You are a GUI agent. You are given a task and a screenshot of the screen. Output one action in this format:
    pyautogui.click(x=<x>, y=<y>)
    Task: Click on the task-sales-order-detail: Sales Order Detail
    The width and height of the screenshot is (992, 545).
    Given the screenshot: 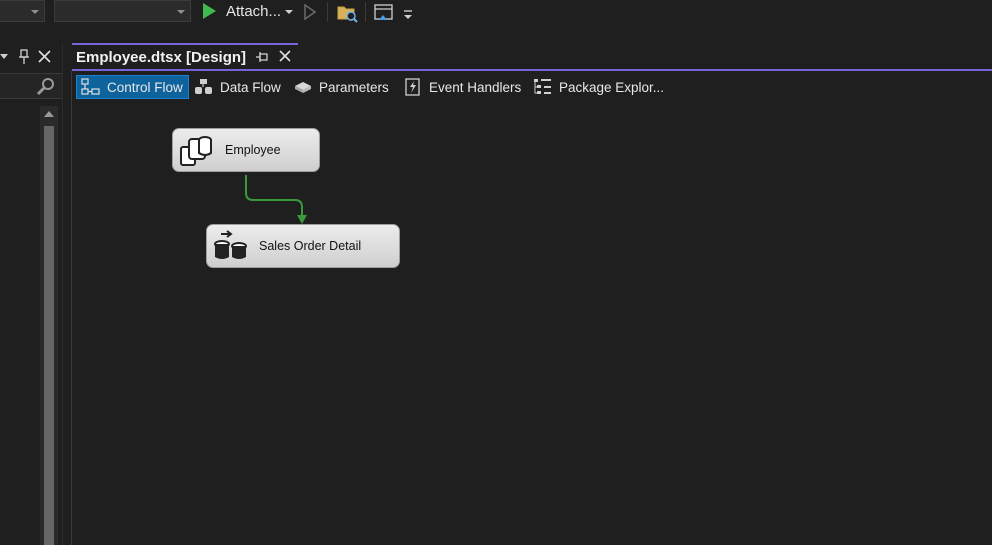 What is the action you would take?
    pyautogui.click(x=303, y=246)
    